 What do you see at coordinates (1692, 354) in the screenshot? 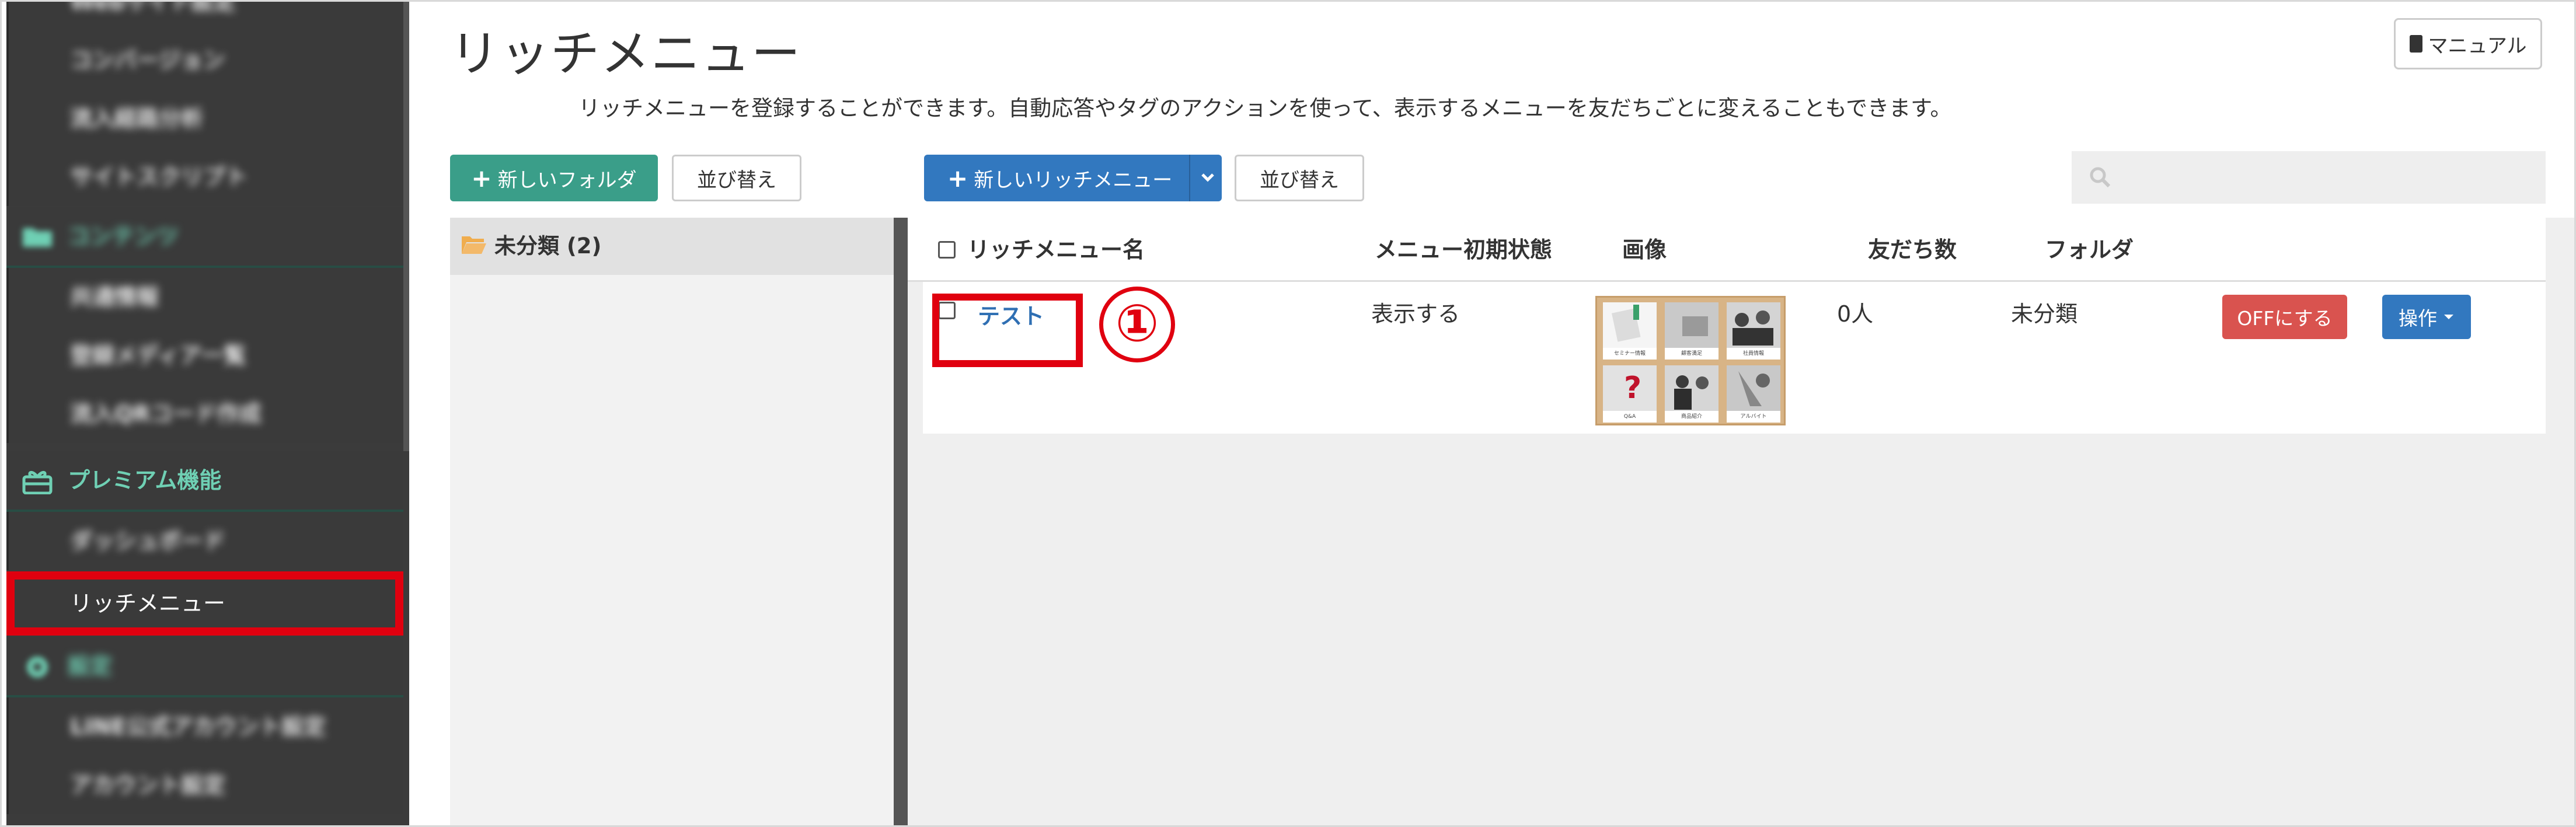
I see `thumbnail-caption: 顧客満足` at bounding box center [1692, 354].